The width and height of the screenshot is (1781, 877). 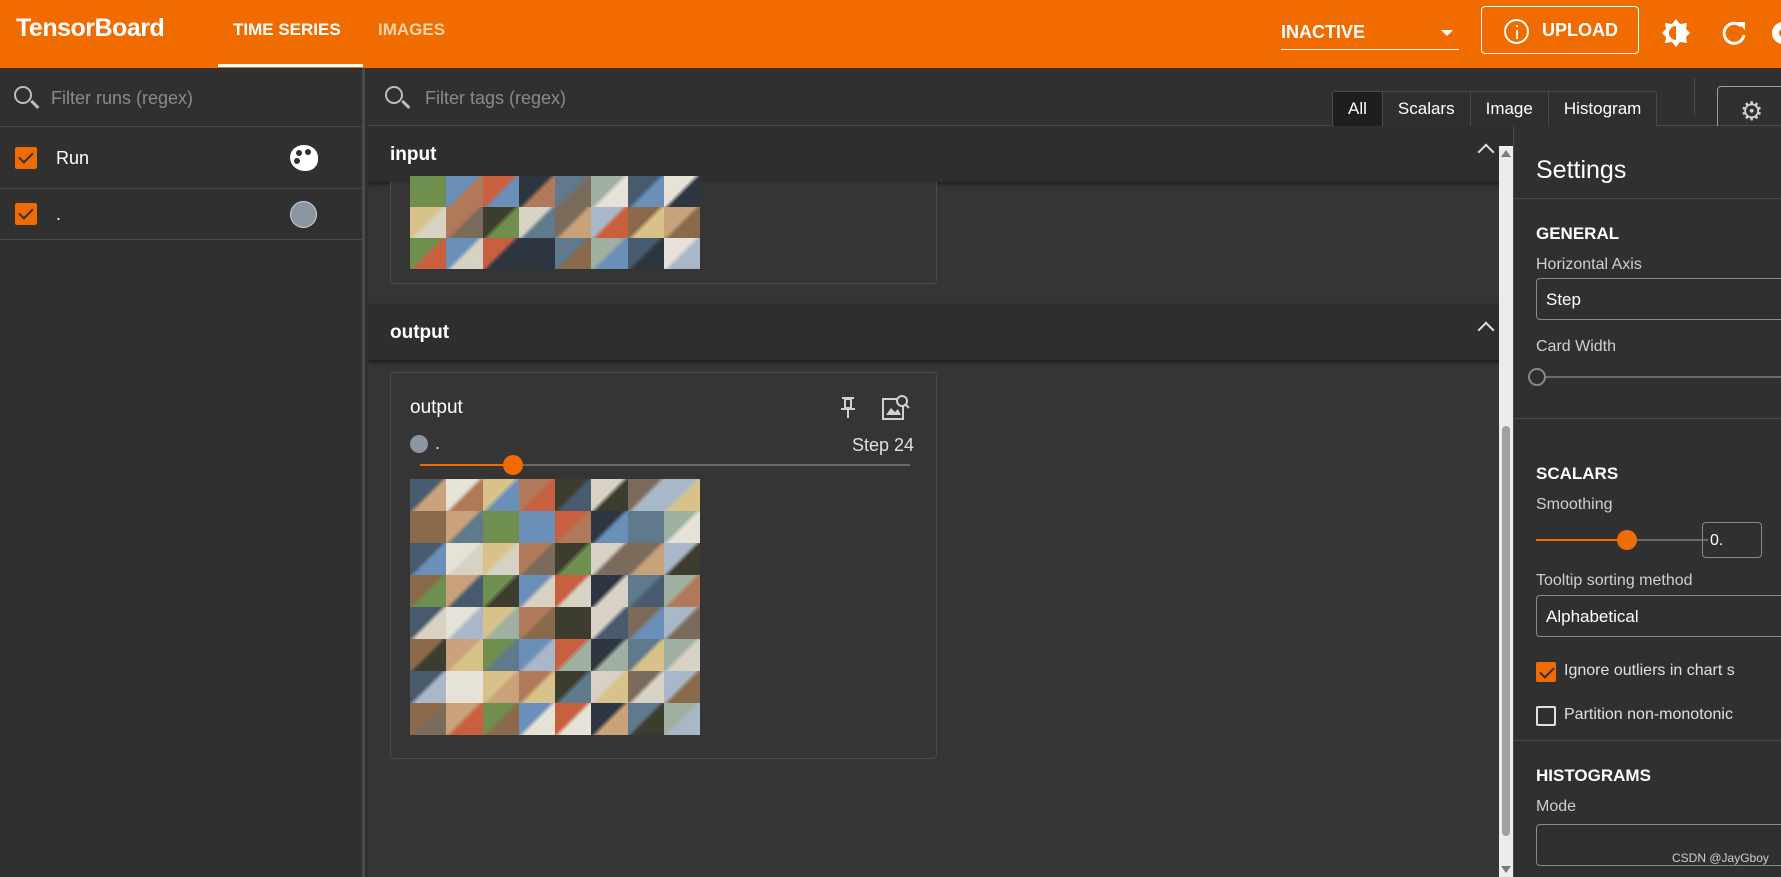 What do you see at coordinates (1447, 33) in the screenshot?
I see `chevron-down-icon` at bounding box center [1447, 33].